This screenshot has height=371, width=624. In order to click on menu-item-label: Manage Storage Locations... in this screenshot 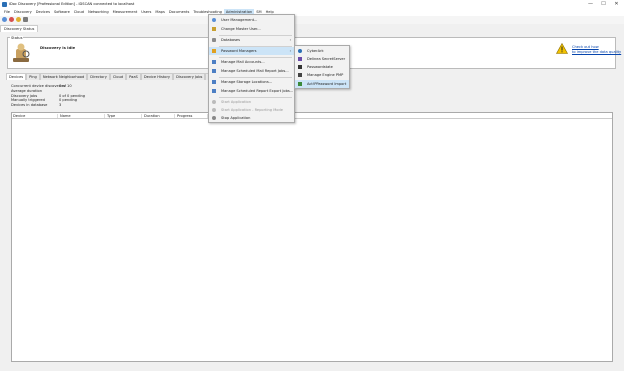, I will do `click(247, 82)`.